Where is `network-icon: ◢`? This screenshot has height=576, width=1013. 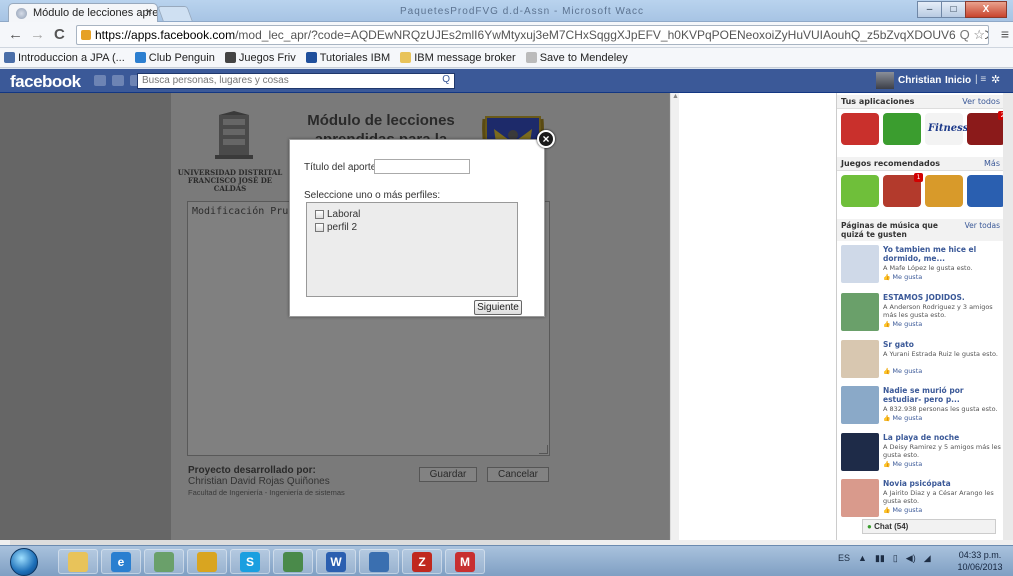 network-icon: ◢ is located at coordinates (927, 558).